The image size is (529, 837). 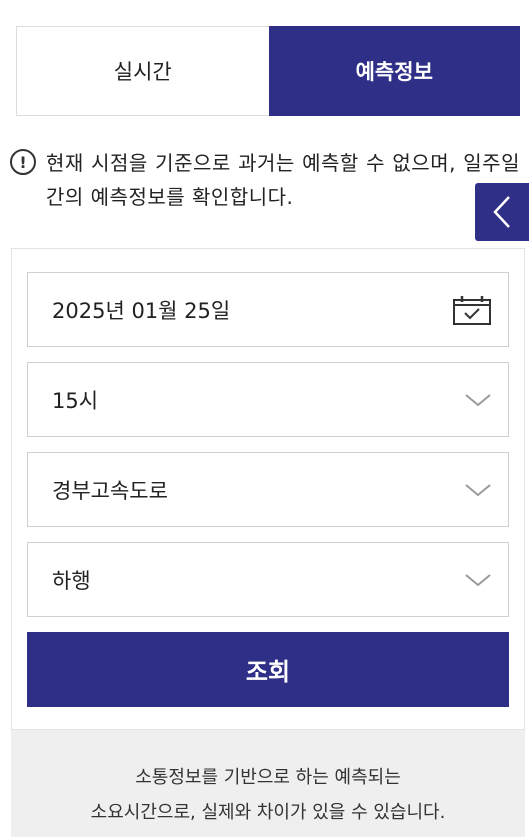 I want to click on chevron-left-icon, so click(x=501, y=212).